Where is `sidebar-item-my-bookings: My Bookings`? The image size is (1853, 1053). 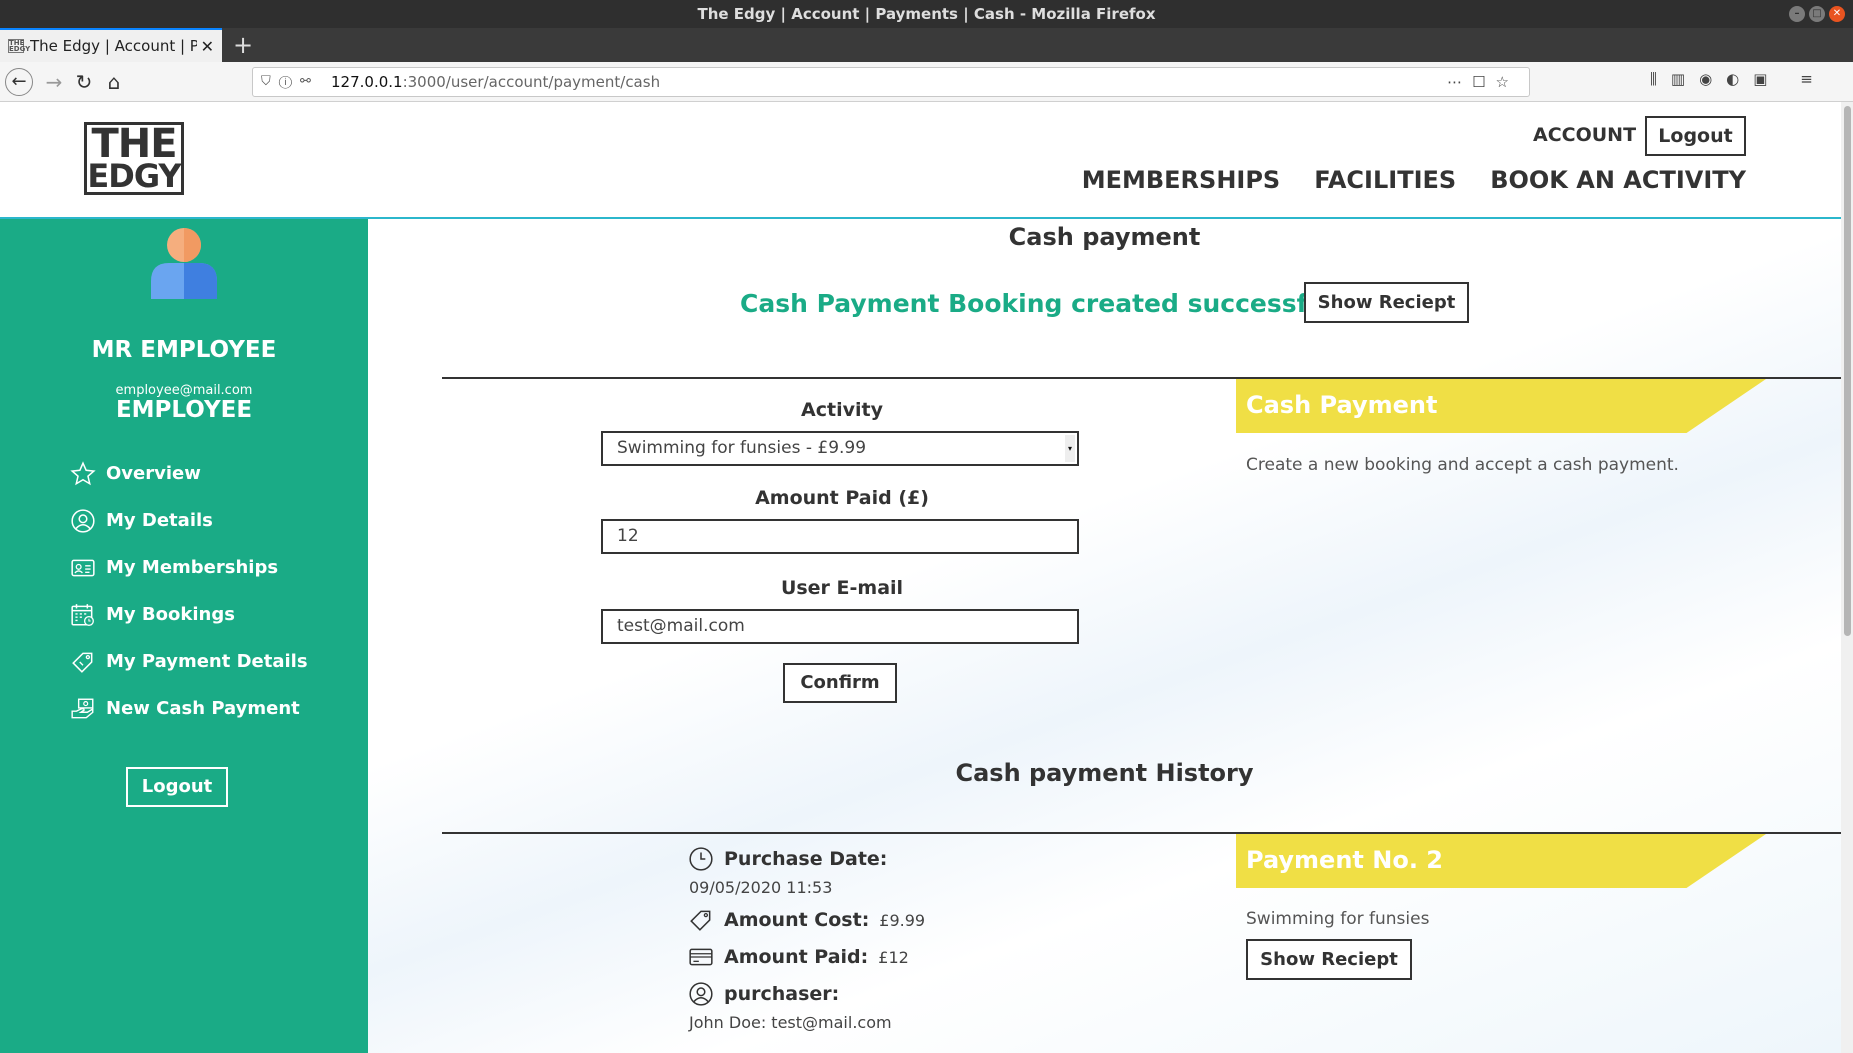
sidebar-item-my-bookings: My Bookings is located at coordinates (189, 614).